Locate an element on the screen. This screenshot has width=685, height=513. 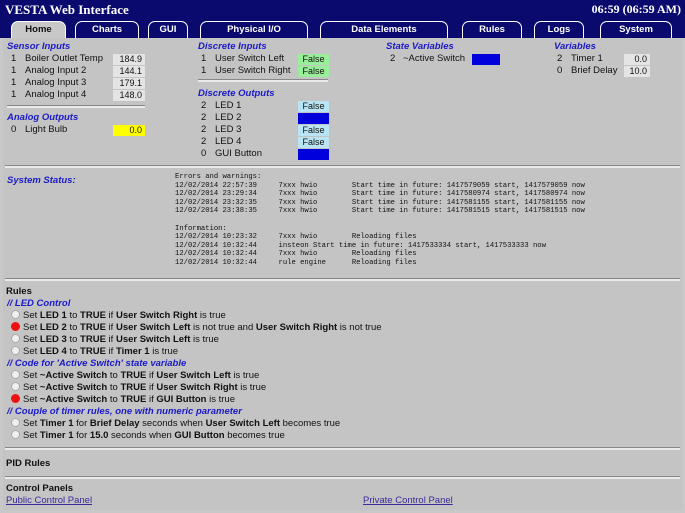
rule-term: GUI Button is located at coordinates (199, 435).